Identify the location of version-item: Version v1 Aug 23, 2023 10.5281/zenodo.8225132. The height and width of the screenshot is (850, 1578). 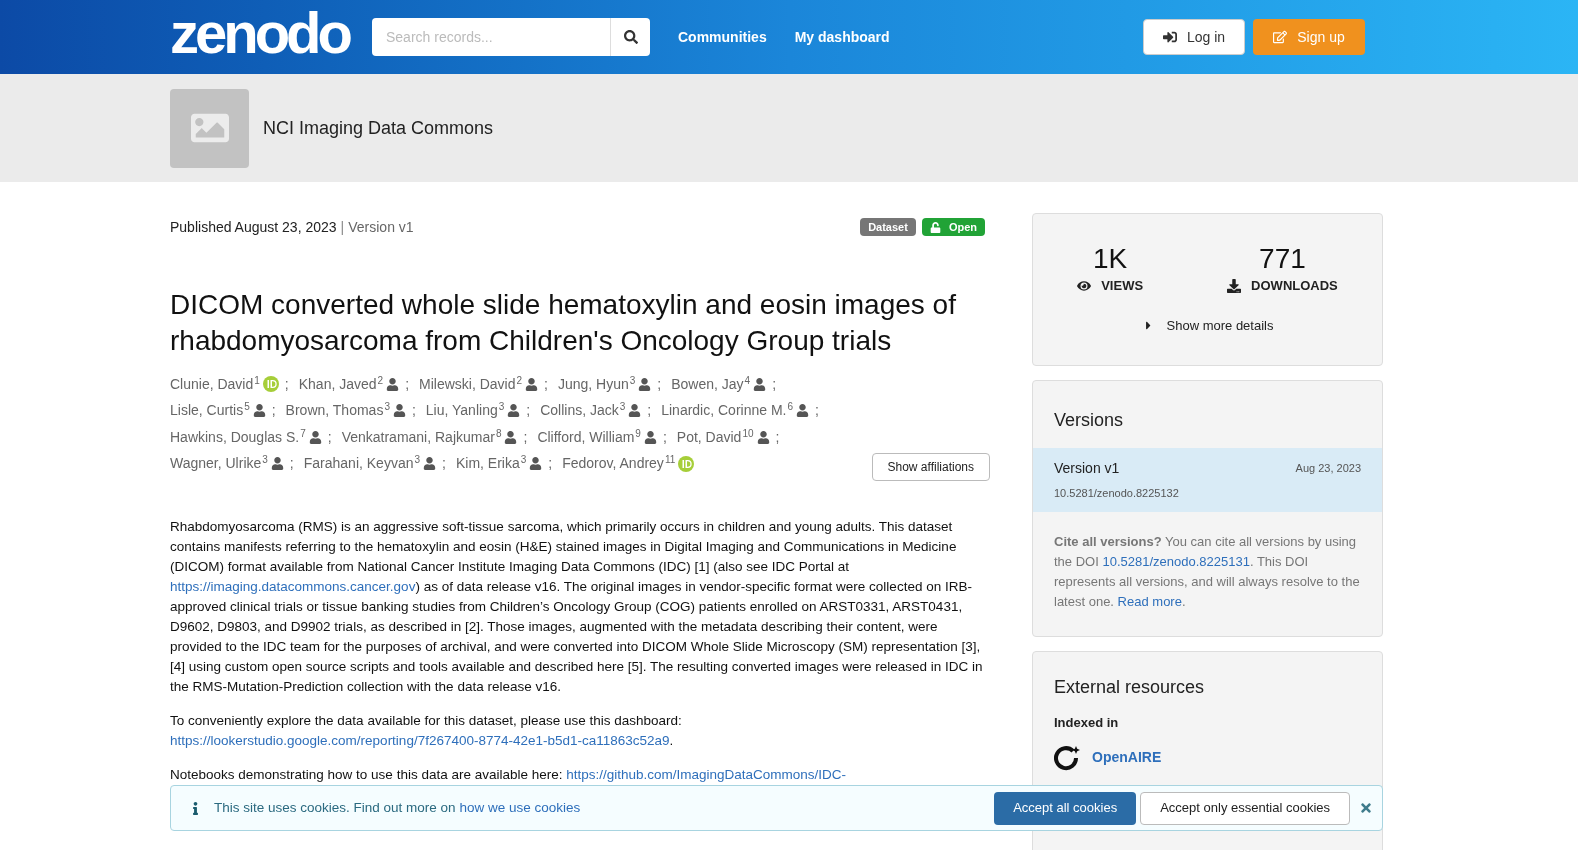
(1207, 480).